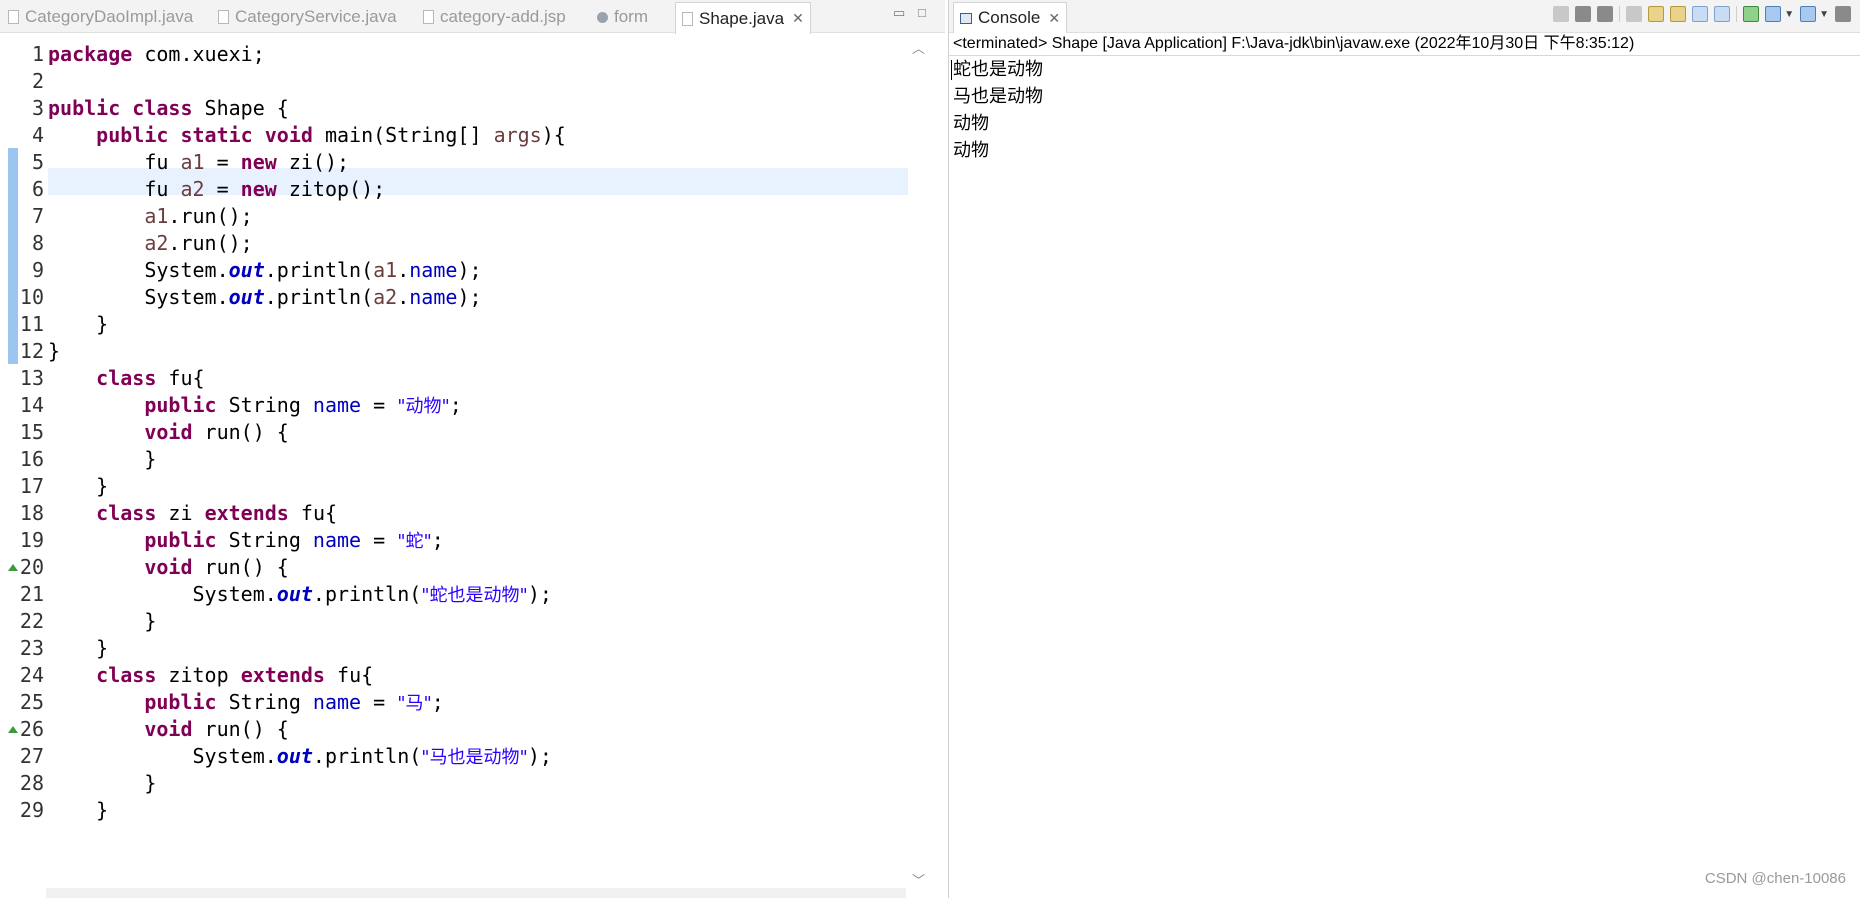  Describe the element at coordinates (300, 594) in the screenshot. I see `code-line: System.out.println("蛇也是动物");` at that location.